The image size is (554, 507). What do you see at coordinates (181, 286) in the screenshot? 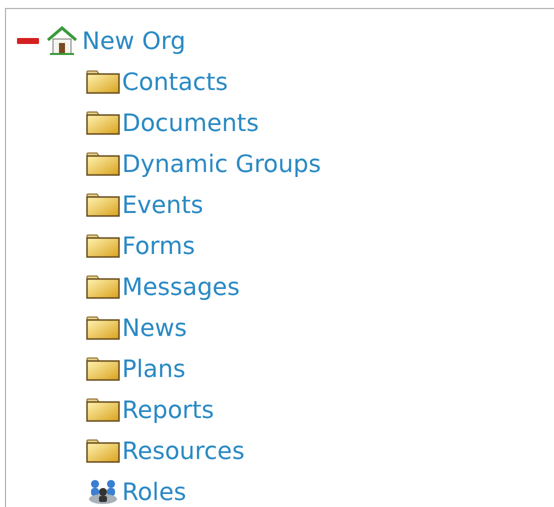
I see `tree-item-link: Messages` at bounding box center [181, 286].